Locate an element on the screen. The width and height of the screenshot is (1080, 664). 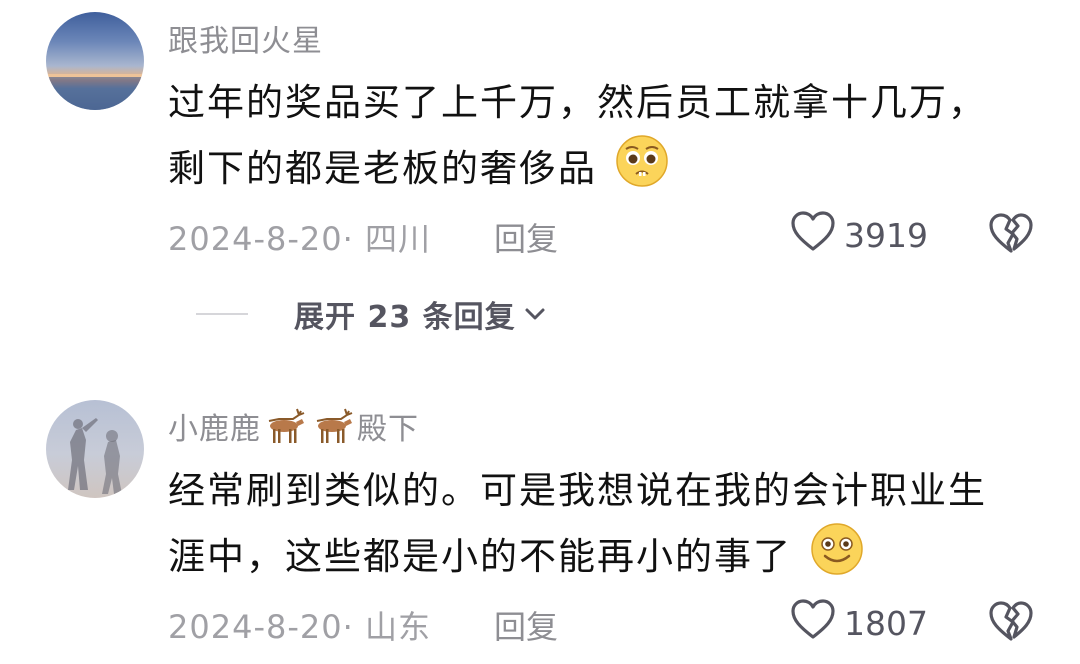
comment-text-segment: 剩下的都是老板的奢侈品 is located at coordinates (382, 168).